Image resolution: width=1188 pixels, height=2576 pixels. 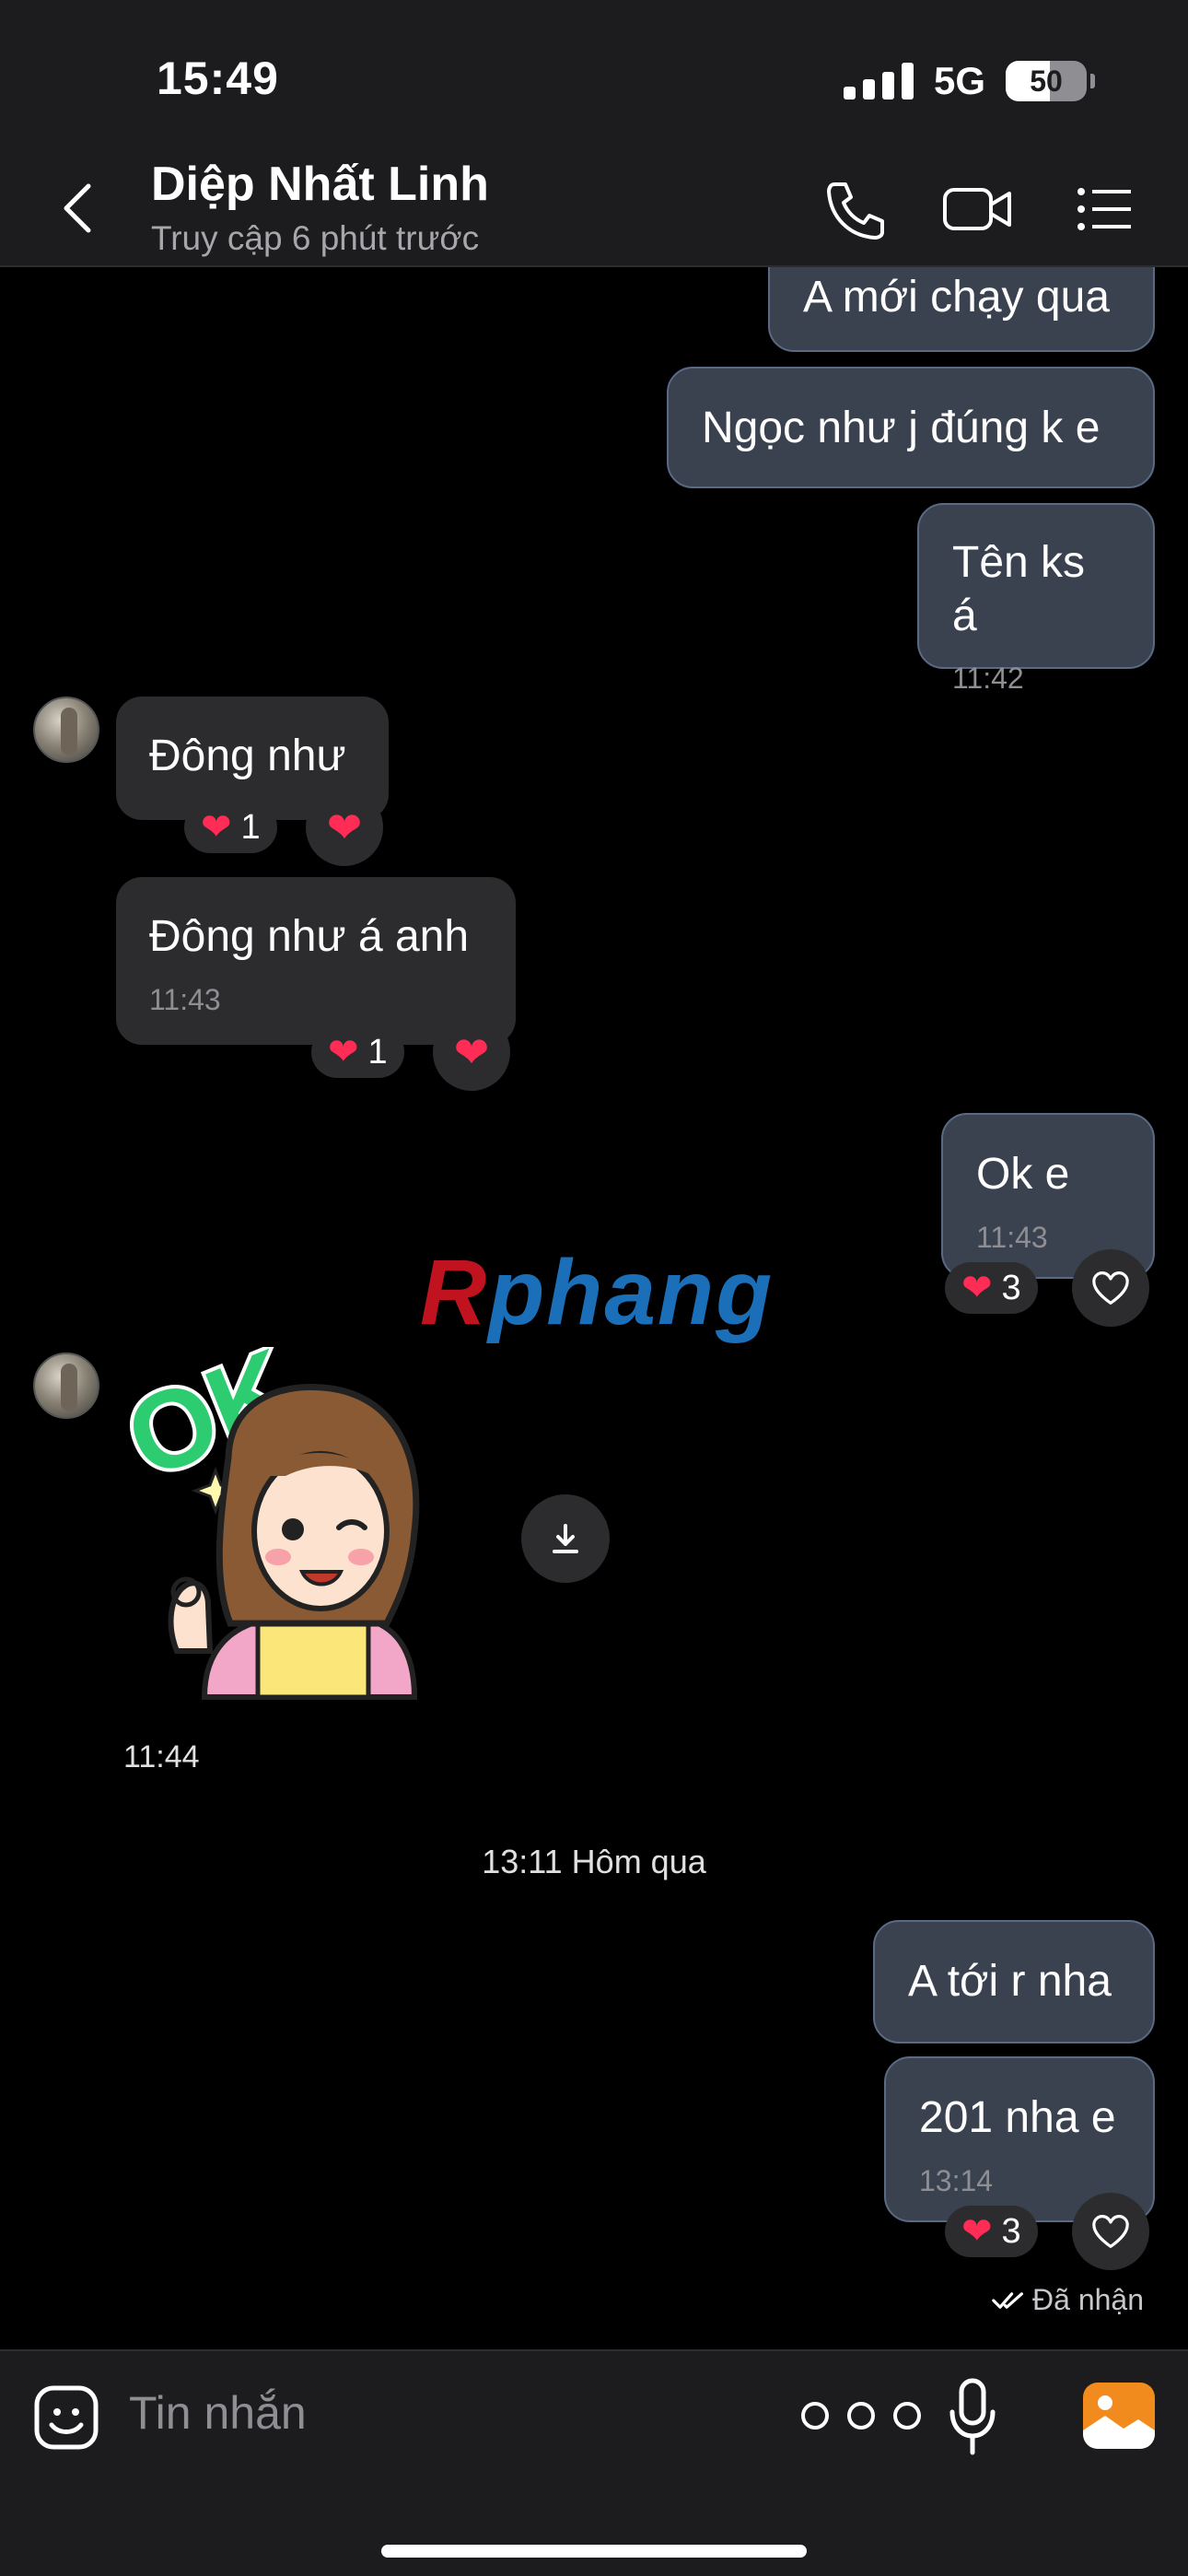 What do you see at coordinates (1023, 1174) in the screenshot?
I see `message-text: Ok e` at bounding box center [1023, 1174].